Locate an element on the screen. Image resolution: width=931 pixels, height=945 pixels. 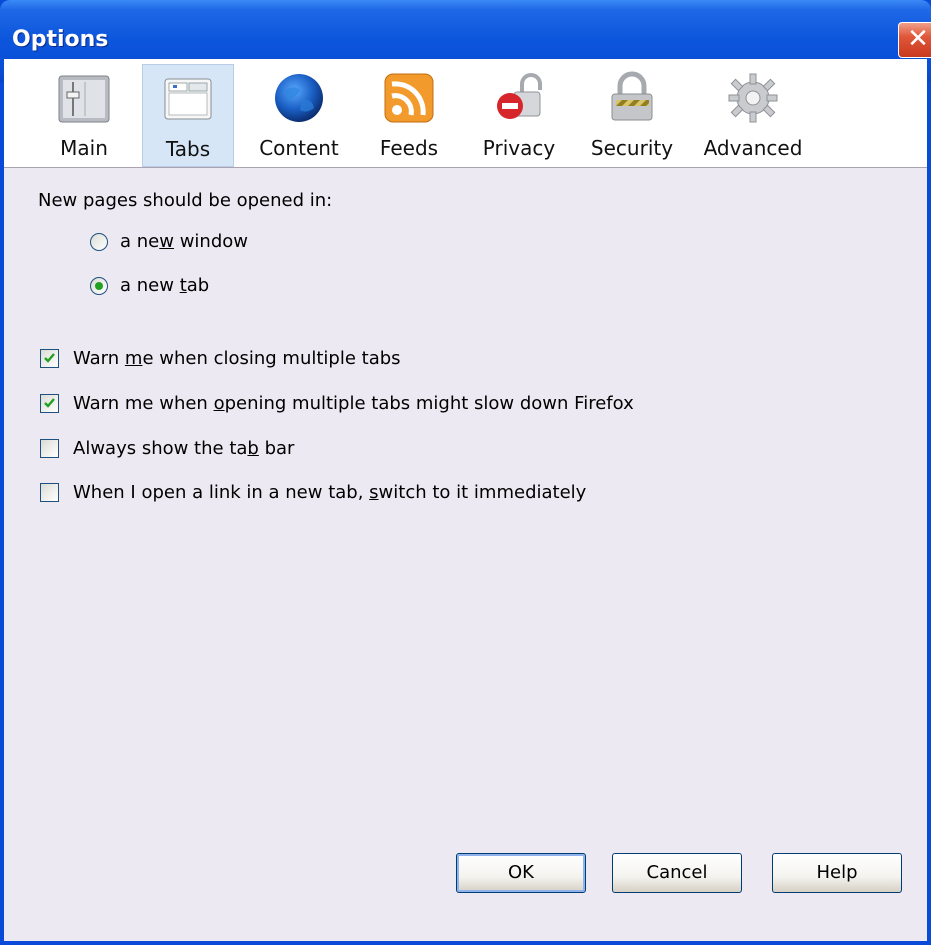
pane-tabs-label: Tabs is located at coordinates (188, 149).